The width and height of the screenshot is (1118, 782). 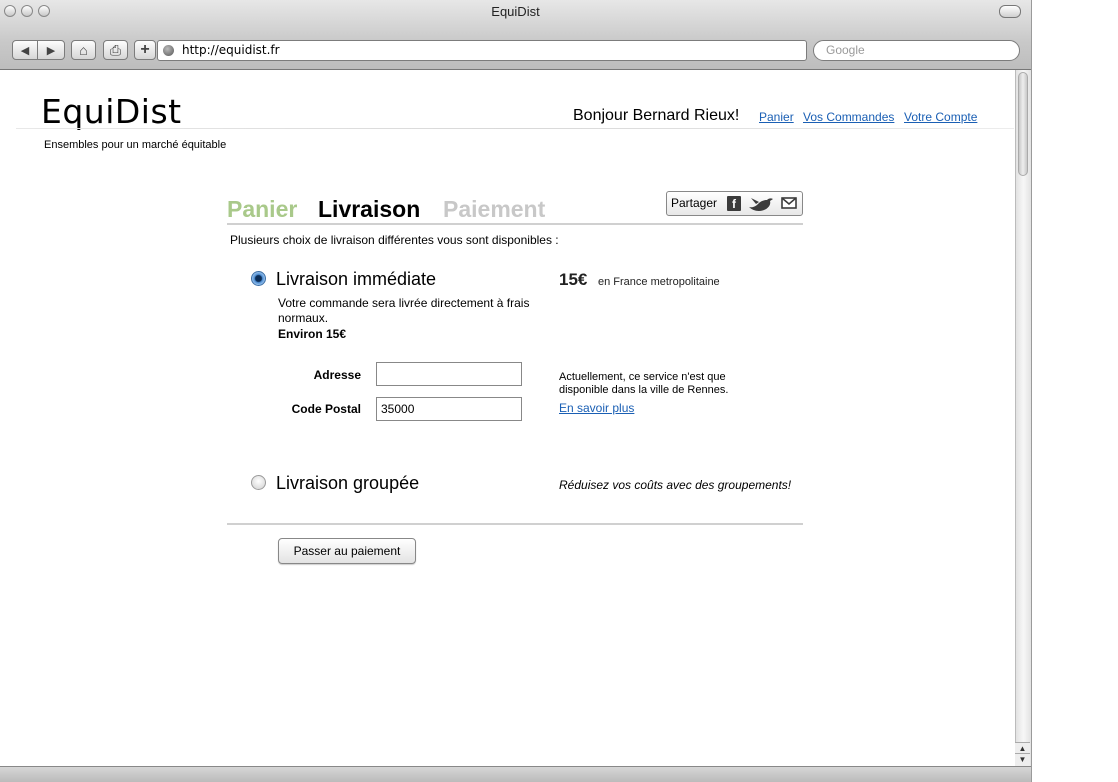 What do you see at coordinates (168, 50) in the screenshot?
I see `globe-icon` at bounding box center [168, 50].